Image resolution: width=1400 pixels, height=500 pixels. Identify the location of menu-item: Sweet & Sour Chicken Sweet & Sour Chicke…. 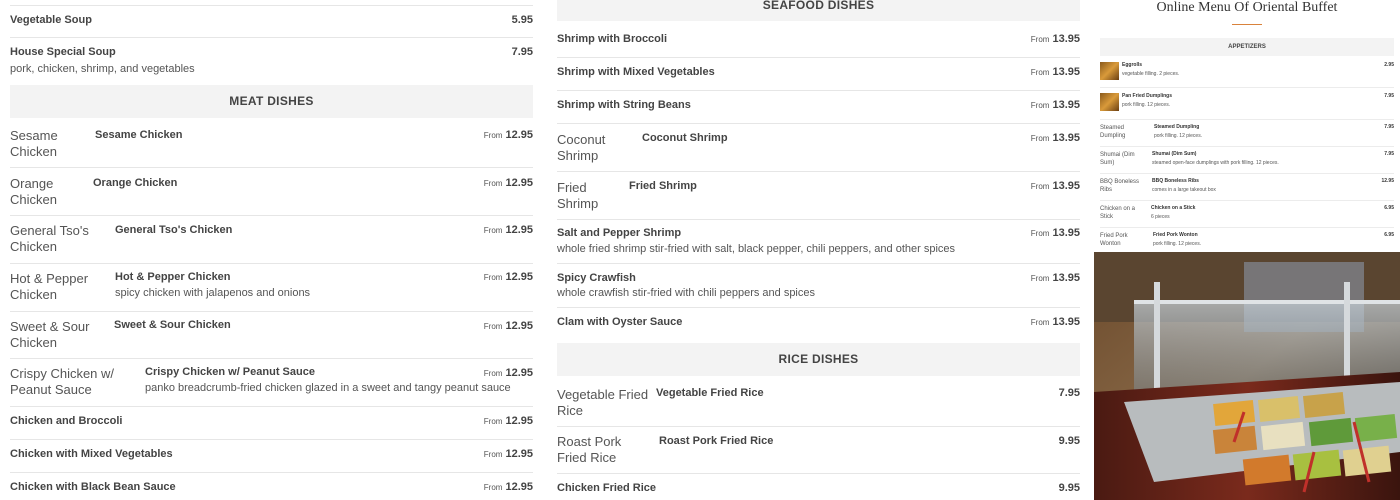
(271, 335).